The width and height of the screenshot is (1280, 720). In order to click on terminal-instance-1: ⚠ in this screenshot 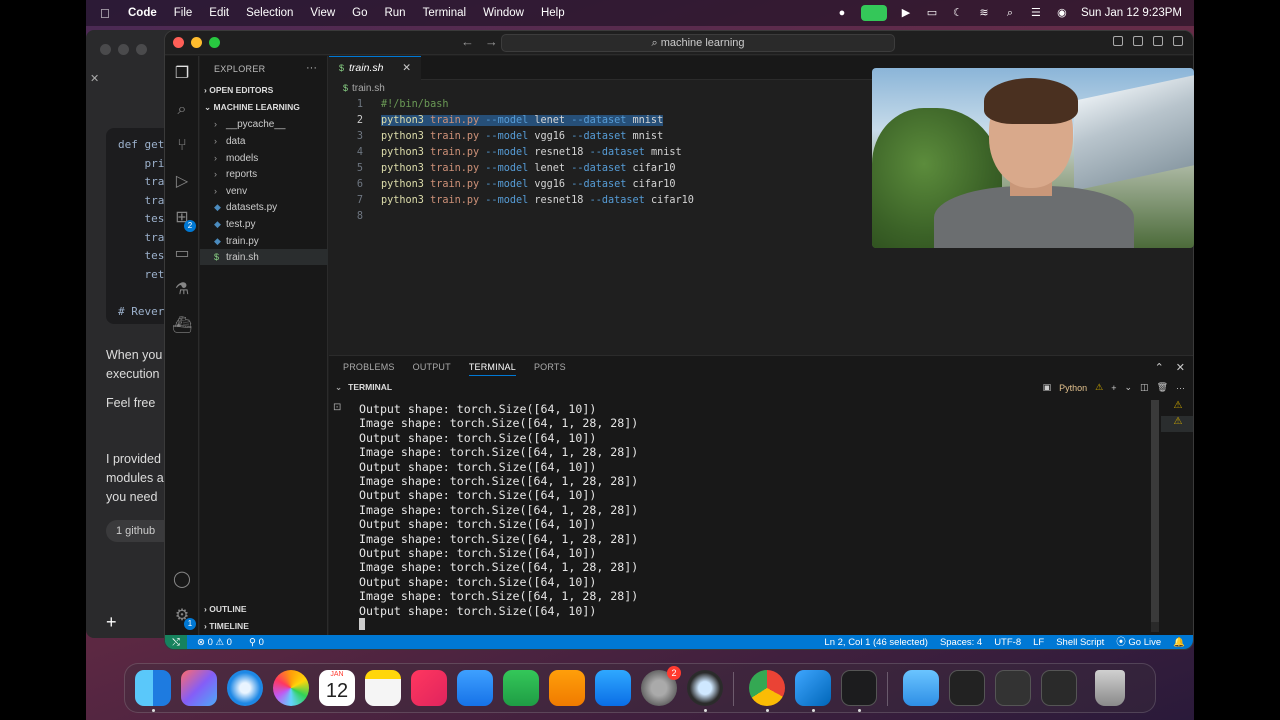, I will do `click(1177, 408)`.